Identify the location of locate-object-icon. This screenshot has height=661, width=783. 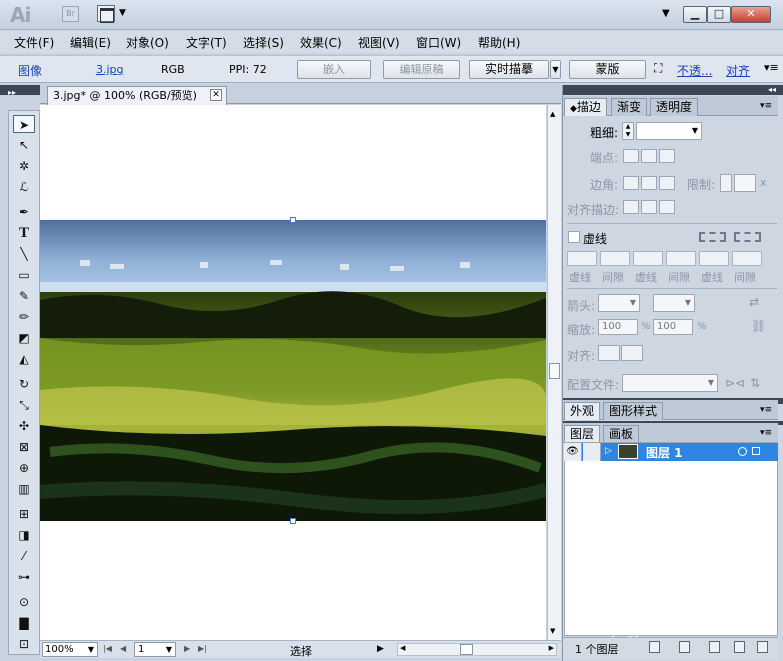
(654, 647).